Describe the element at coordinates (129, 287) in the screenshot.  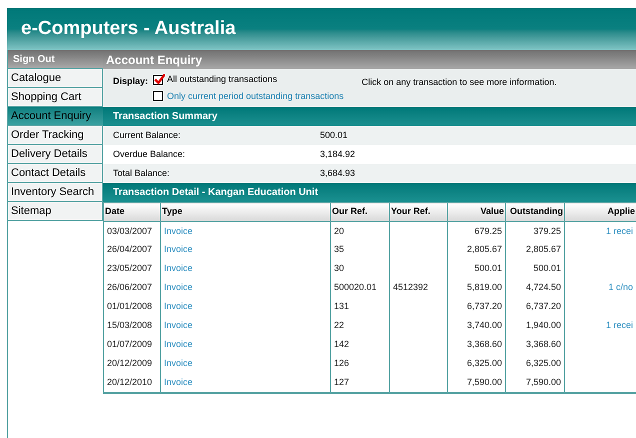
I see `table-cell: 26/06/2007` at that location.